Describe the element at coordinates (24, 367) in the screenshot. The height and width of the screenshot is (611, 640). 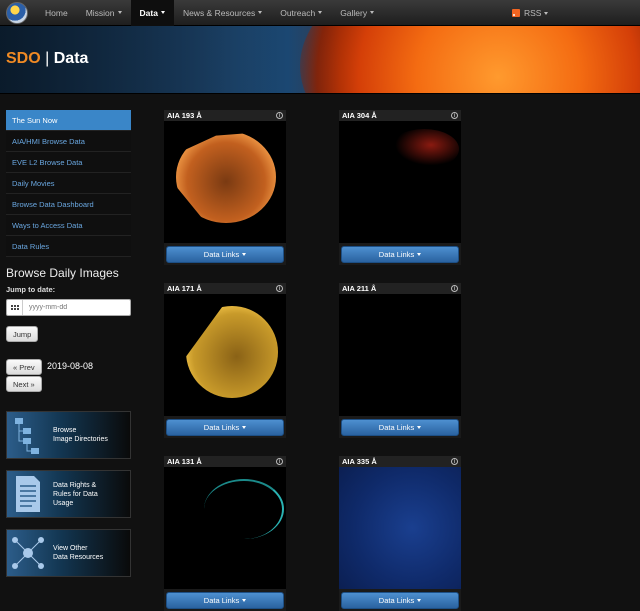
I see `prev-button: « Prev` at that location.